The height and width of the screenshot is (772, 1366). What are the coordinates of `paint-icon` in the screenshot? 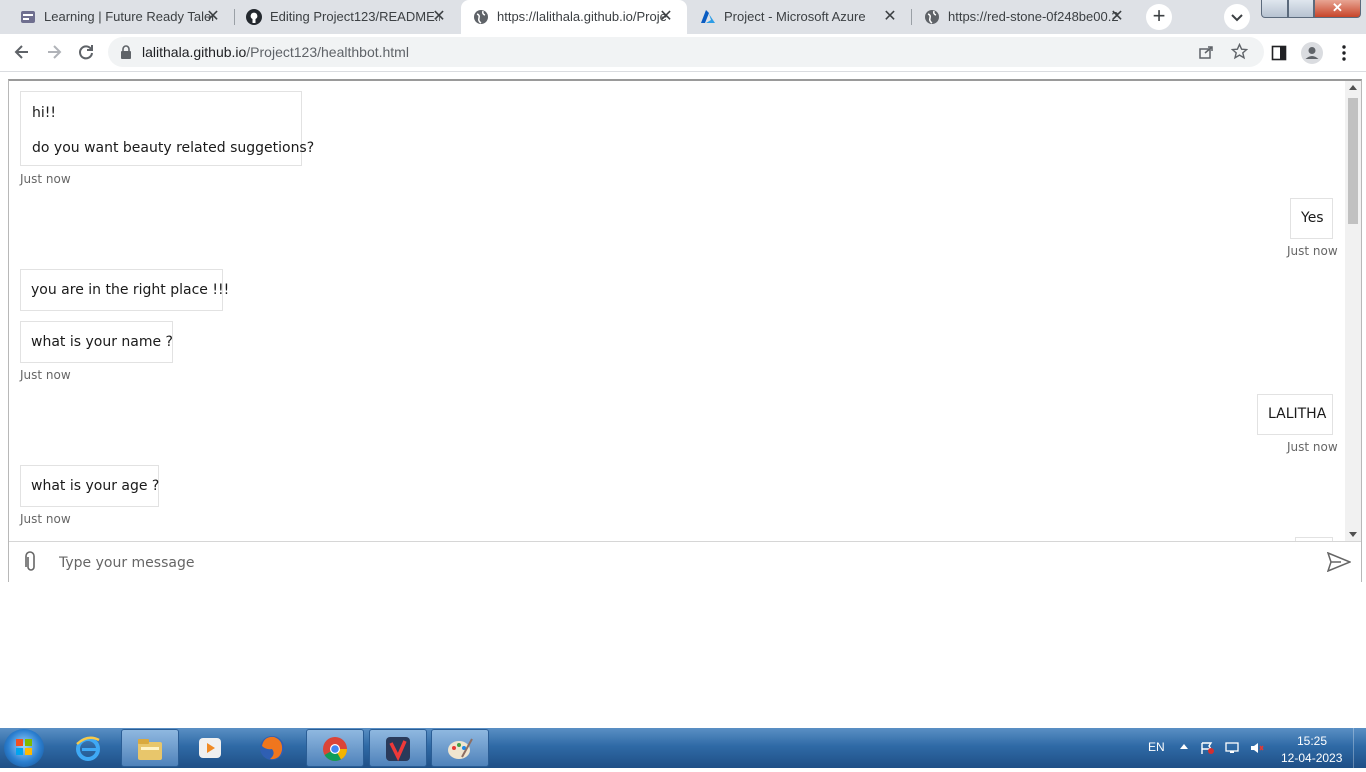 It's located at (460, 748).